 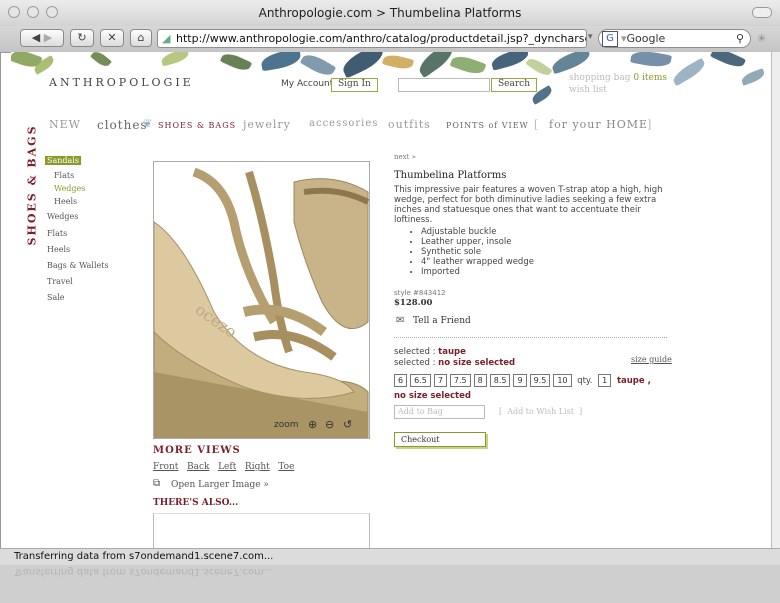 I want to click on selected-size: no size selected, so click(x=477, y=363).